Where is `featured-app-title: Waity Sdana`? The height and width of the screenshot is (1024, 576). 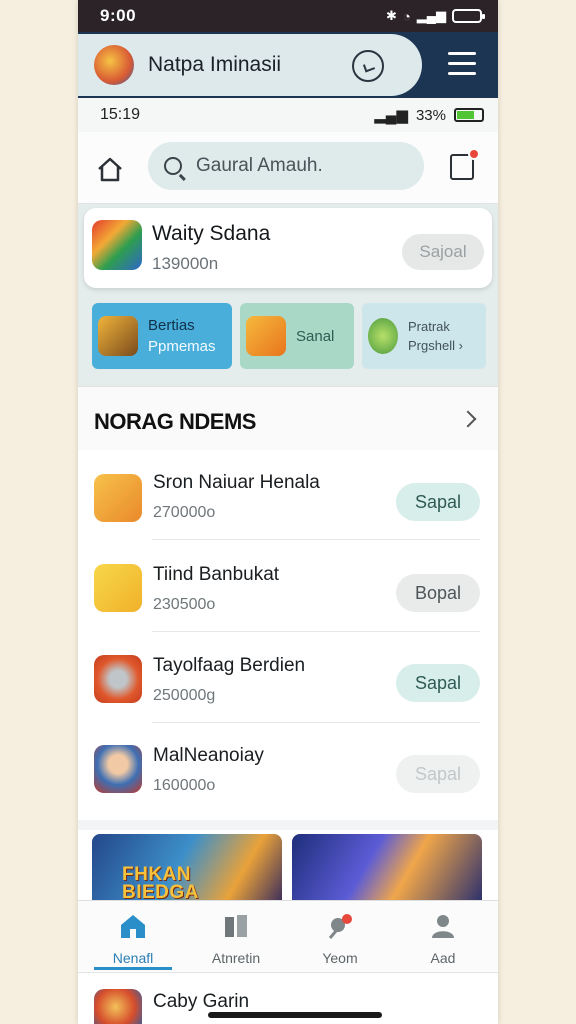
featured-app-title: Waity Sdana is located at coordinates (211, 233).